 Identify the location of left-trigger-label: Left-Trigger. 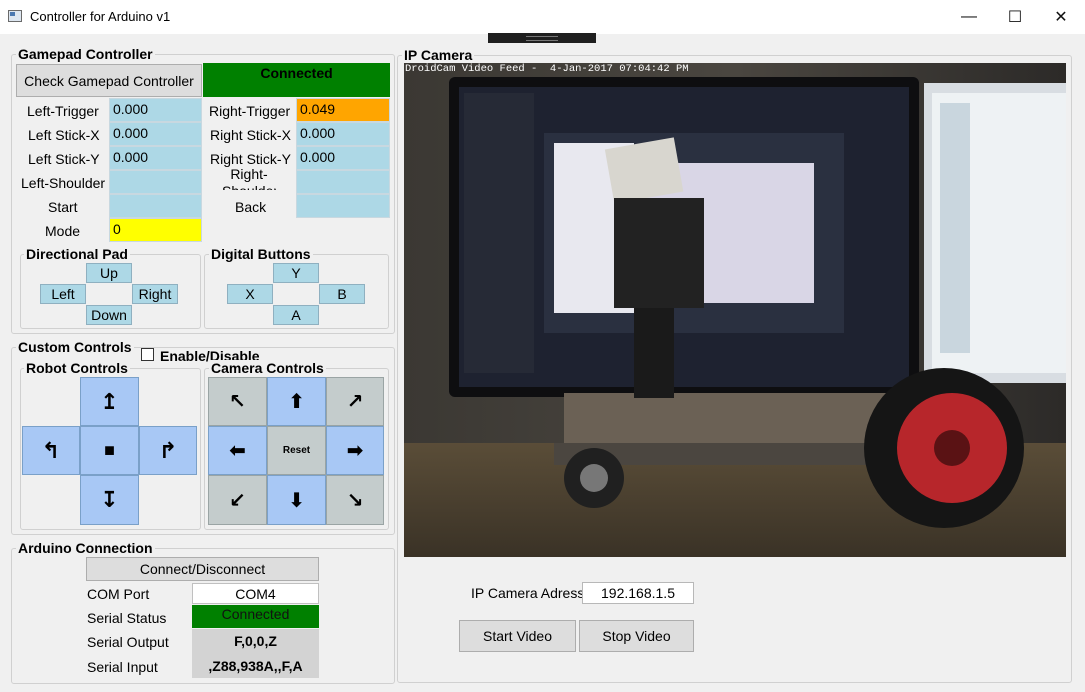
(63, 111).